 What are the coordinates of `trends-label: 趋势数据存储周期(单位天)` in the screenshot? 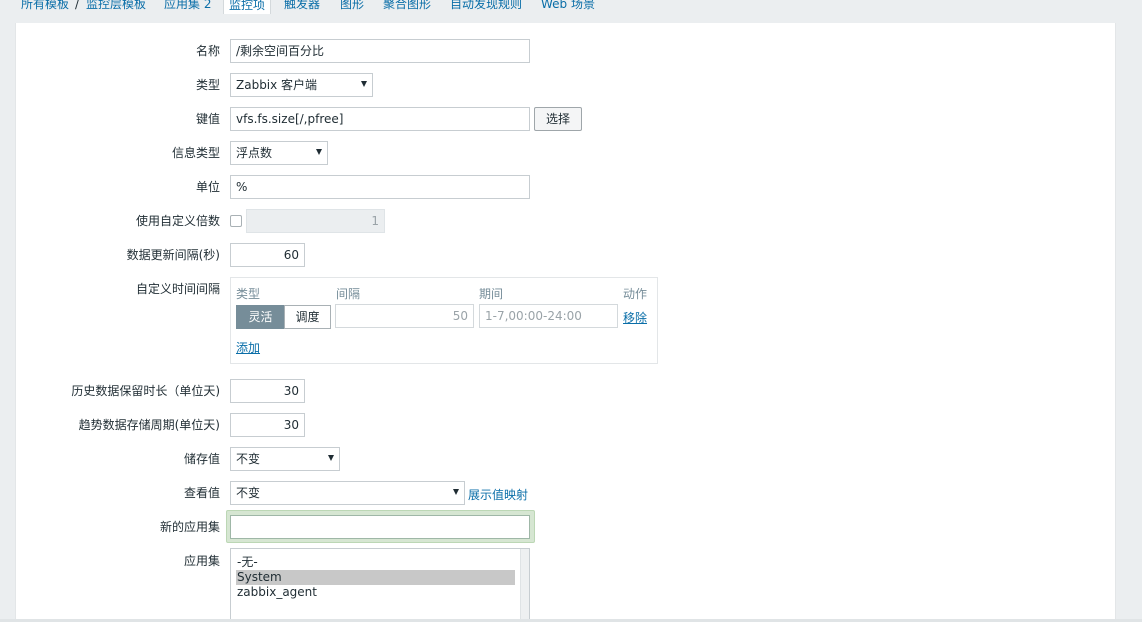 It's located at (149, 425).